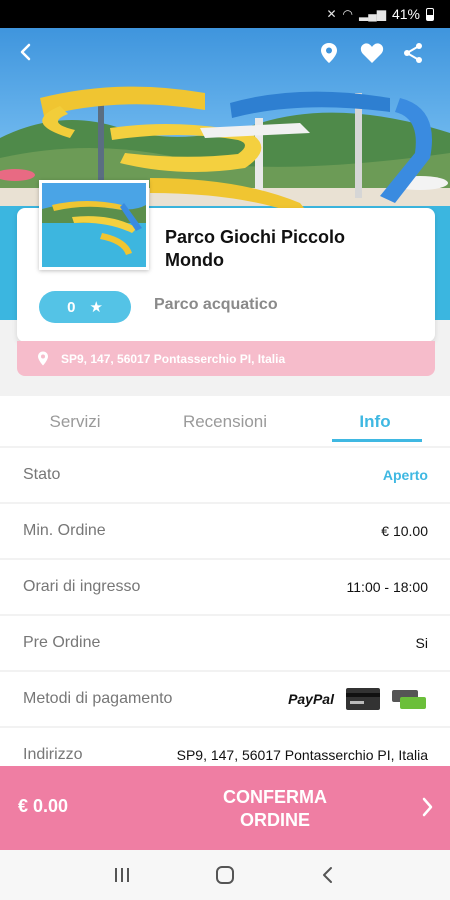 This screenshot has height=900, width=450. What do you see at coordinates (122, 875) in the screenshot?
I see `recent-apps-icon` at bounding box center [122, 875].